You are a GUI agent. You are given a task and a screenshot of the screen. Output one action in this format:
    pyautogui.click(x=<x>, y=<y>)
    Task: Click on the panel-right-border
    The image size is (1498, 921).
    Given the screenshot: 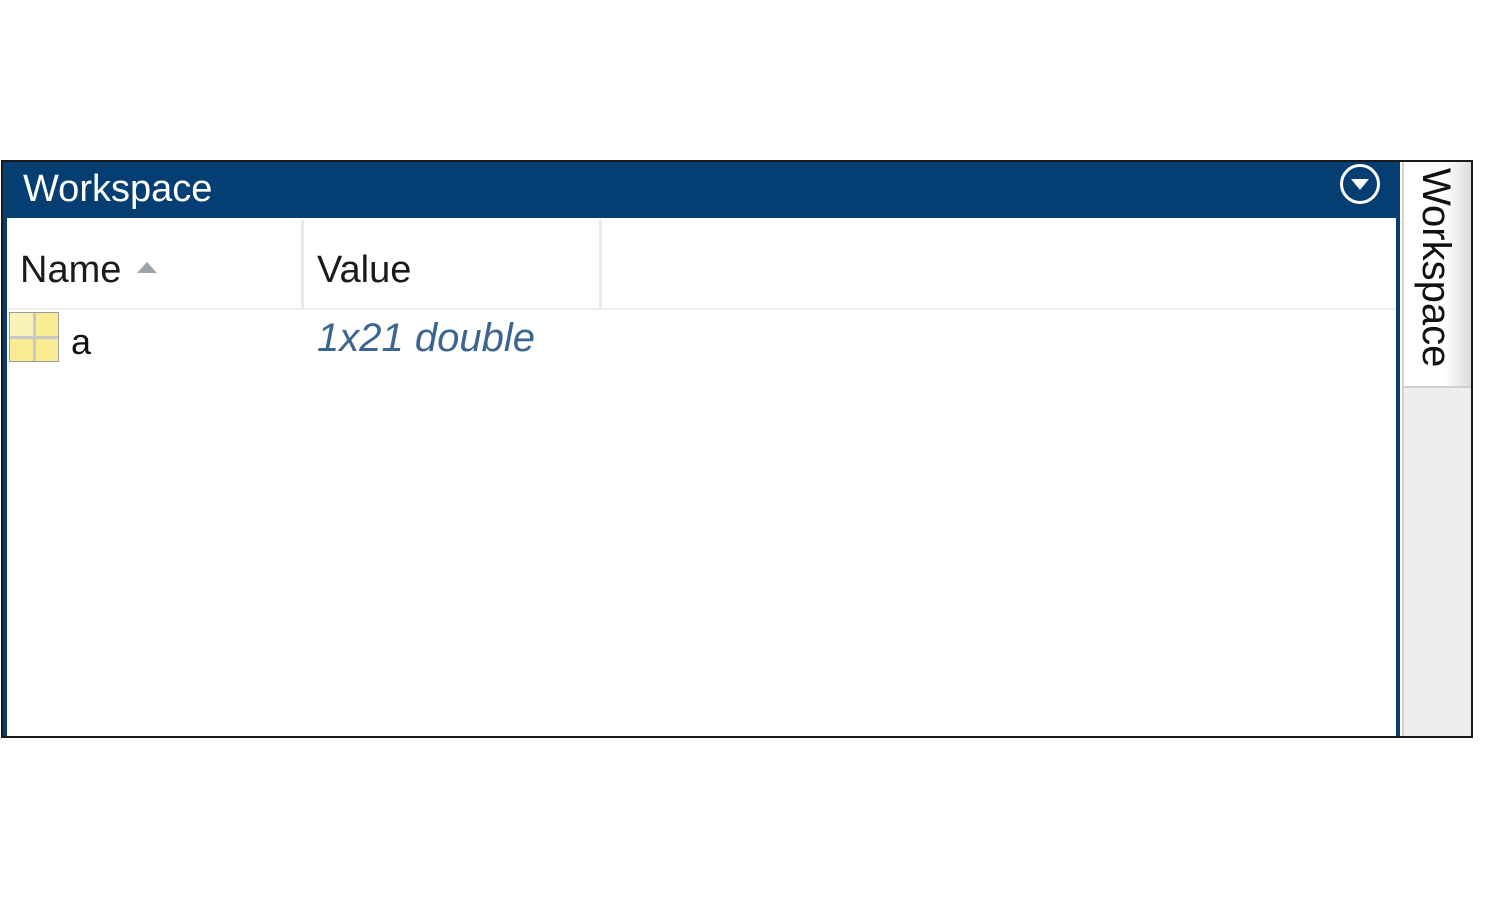 What is the action you would take?
    pyautogui.click(x=1398, y=477)
    